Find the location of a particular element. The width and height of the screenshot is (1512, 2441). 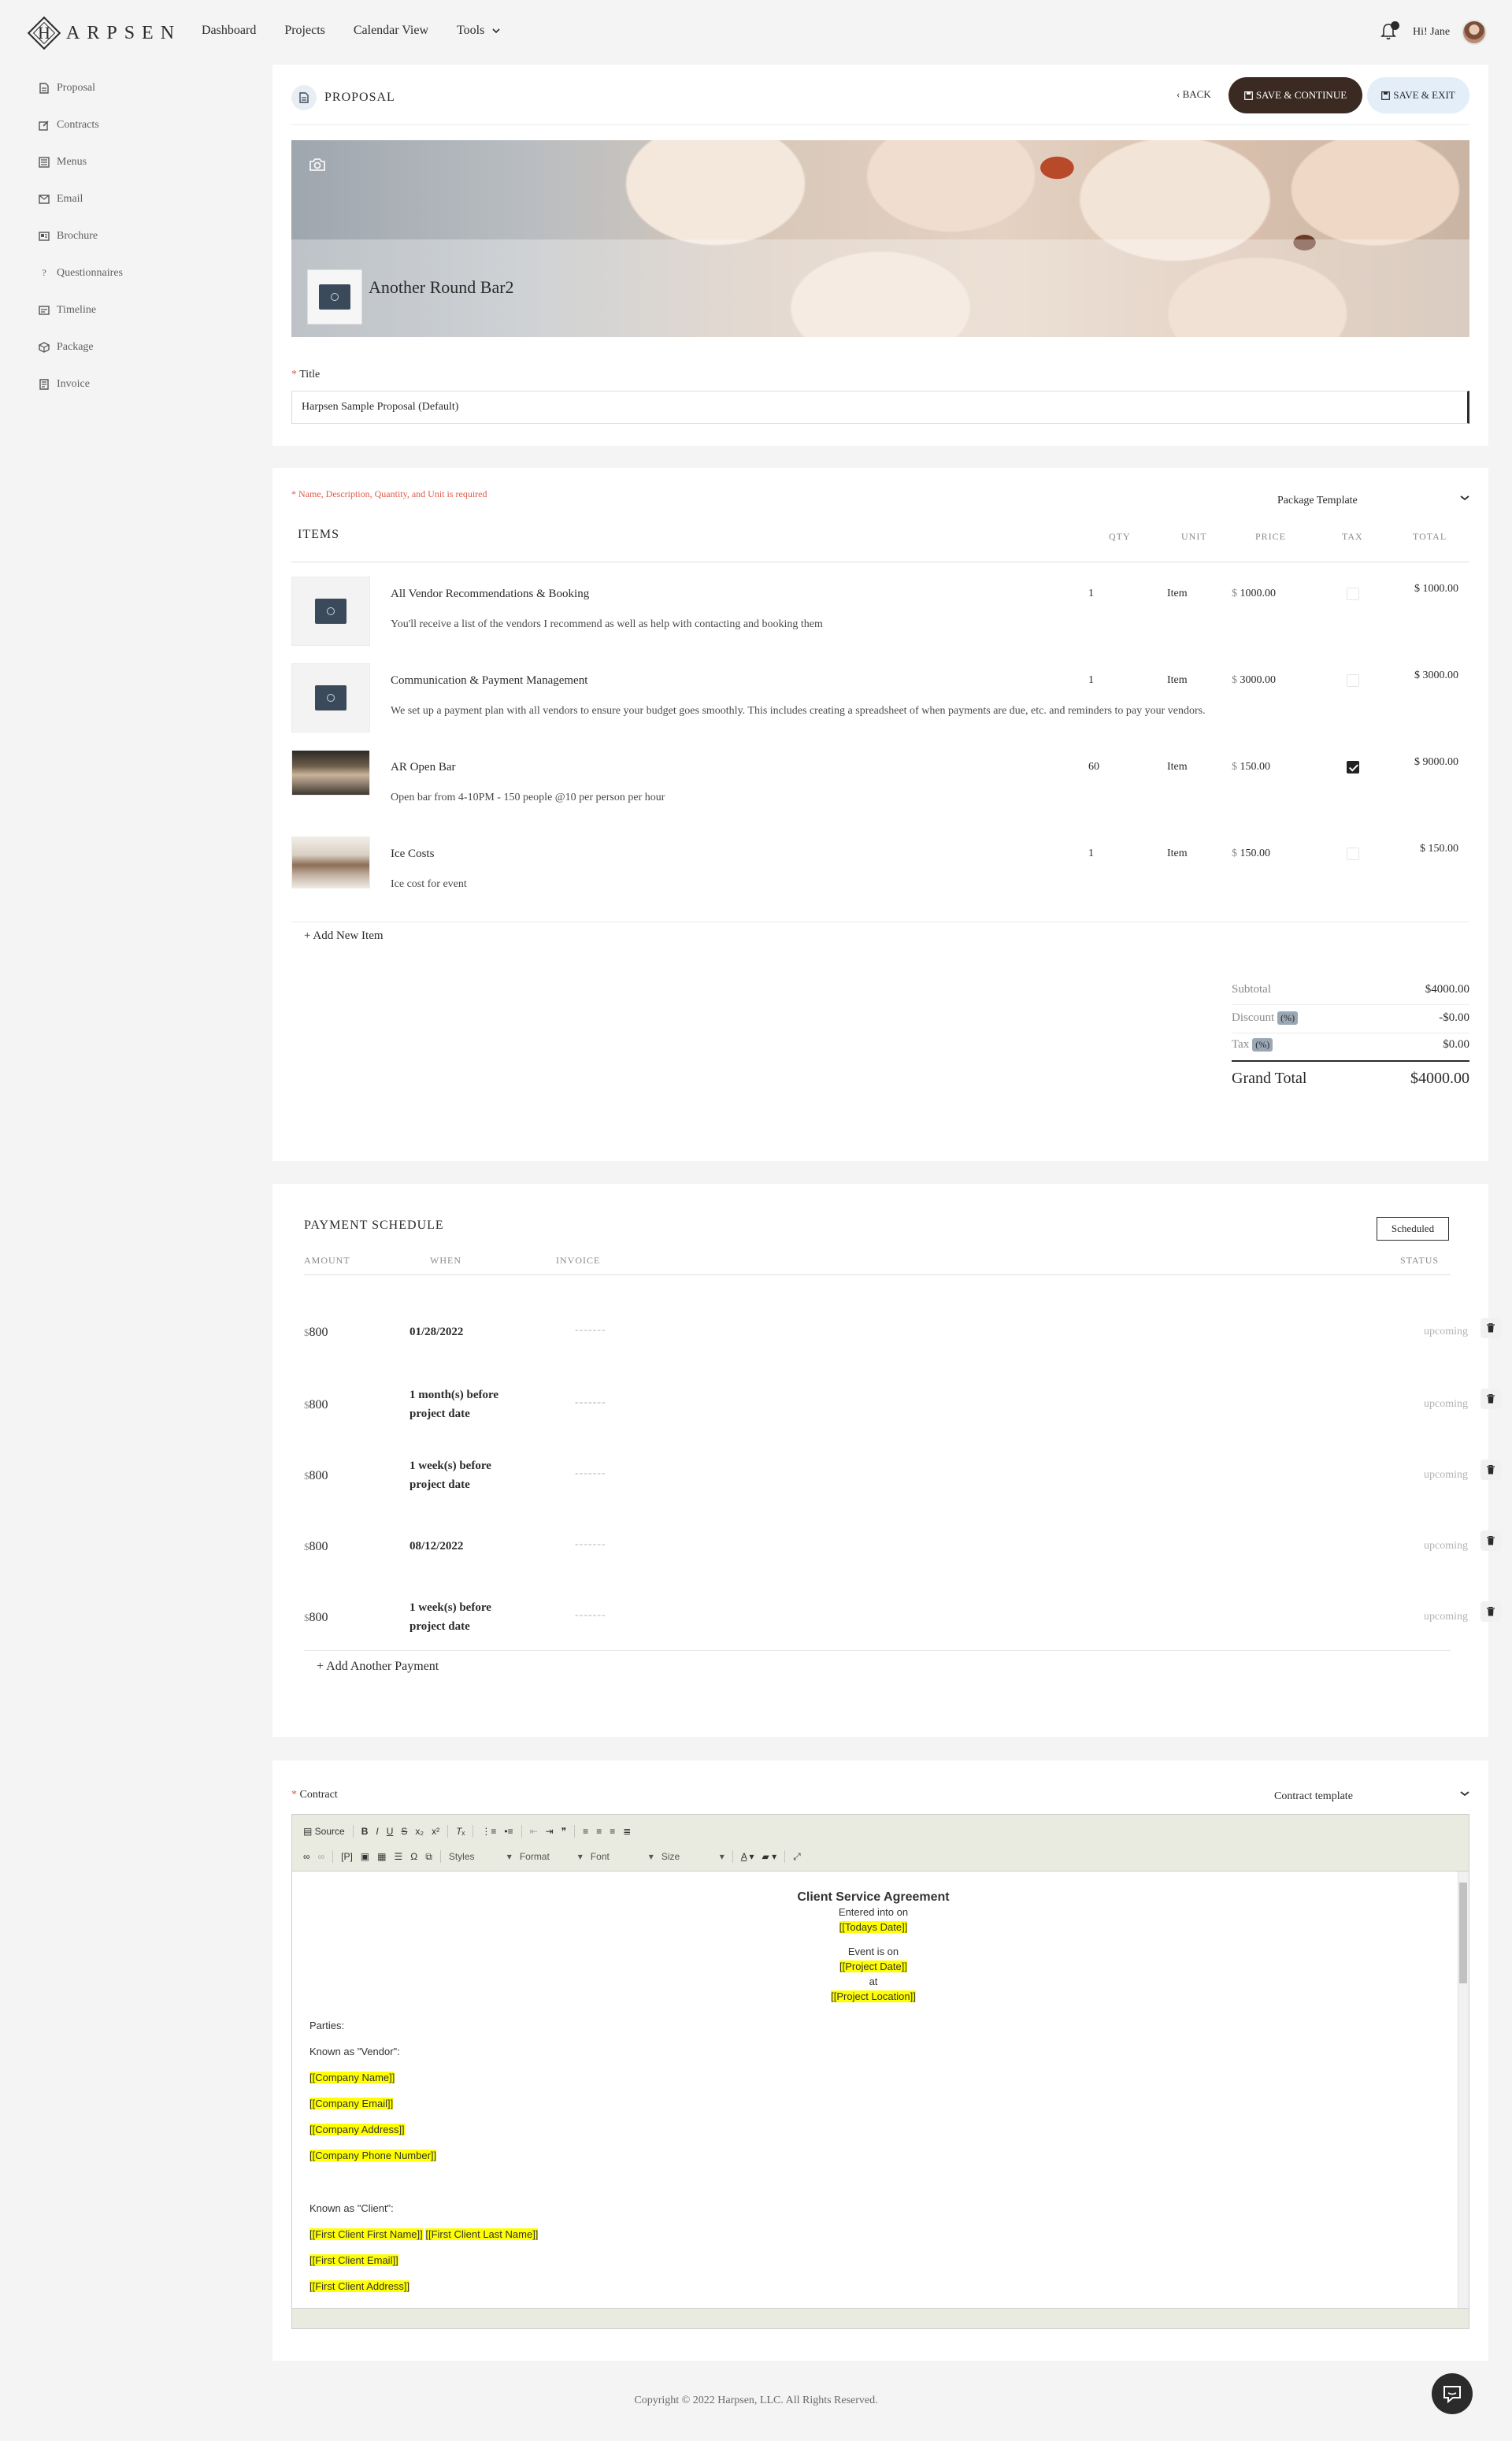

scheduled-button: Scheduled is located at coordinates (1413, 1229).